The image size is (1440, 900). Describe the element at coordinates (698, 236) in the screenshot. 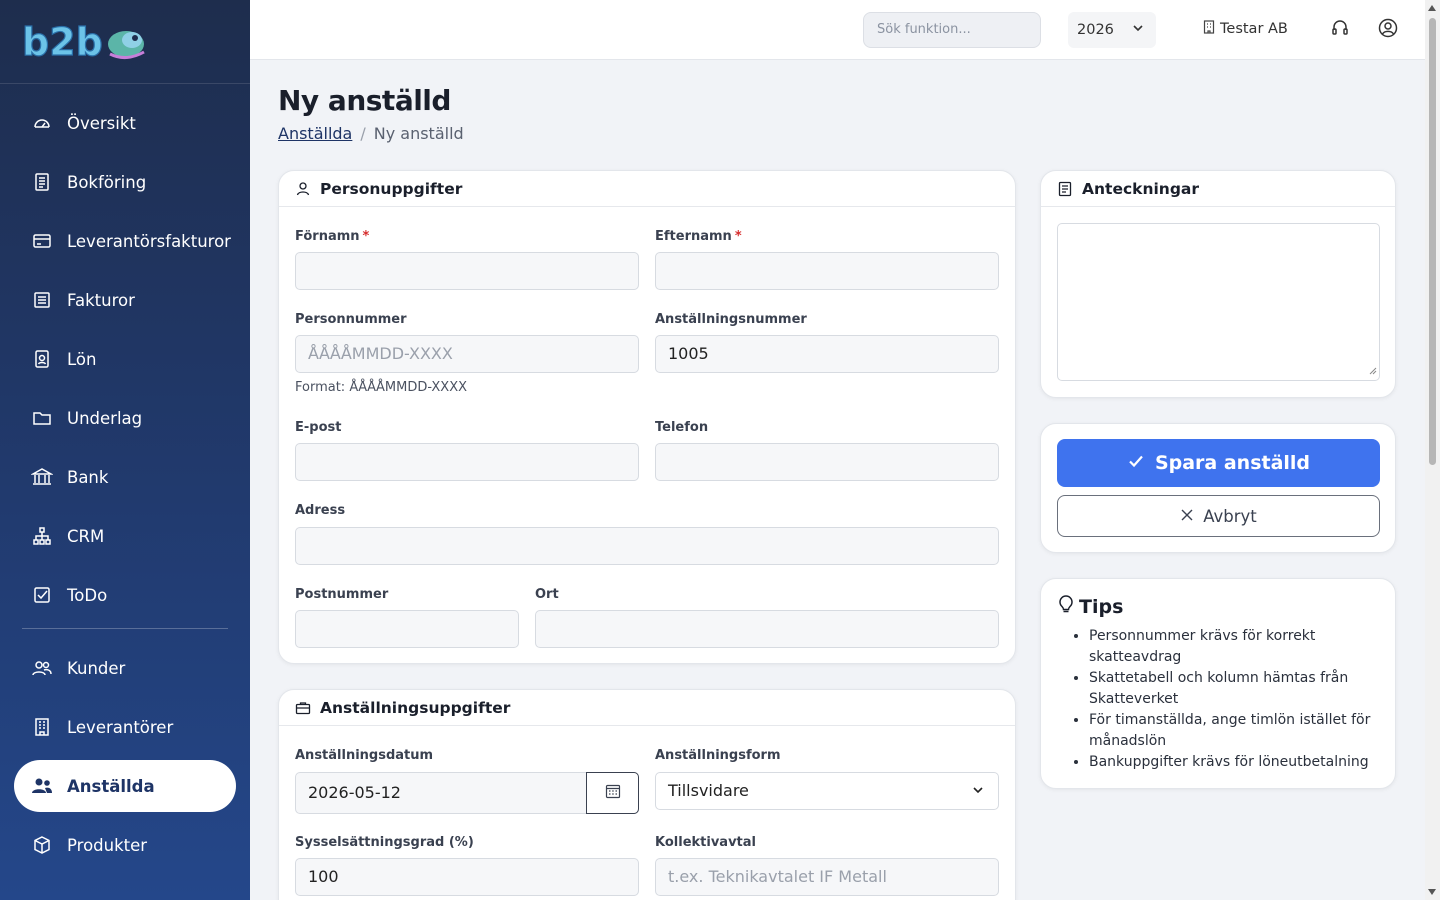

I see `last-name-label: Efternamn *` at that location.